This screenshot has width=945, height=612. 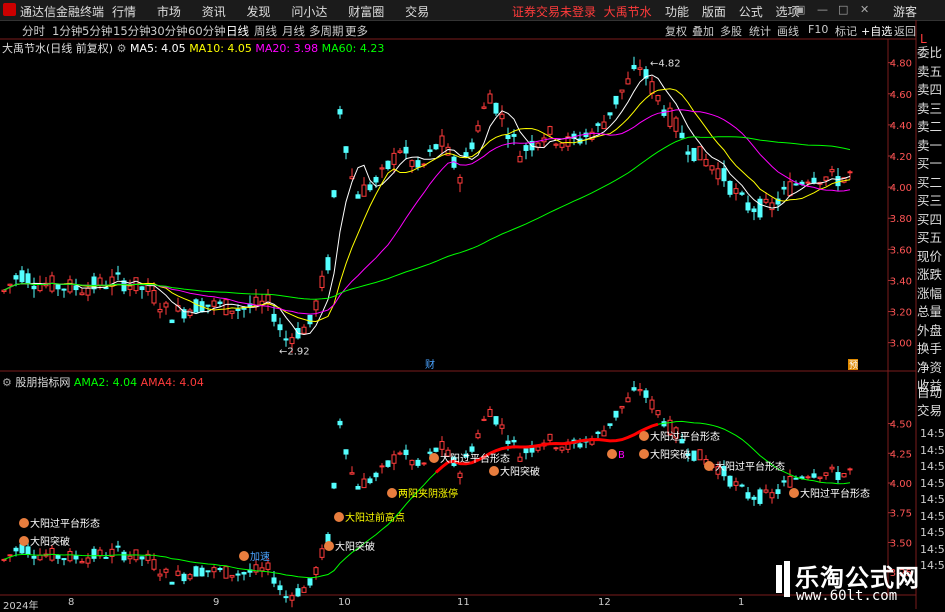 What do you see at coordinates (71, 602) in the screenshot?
I see `x-tick: 8` at bounding box center [71, 602].